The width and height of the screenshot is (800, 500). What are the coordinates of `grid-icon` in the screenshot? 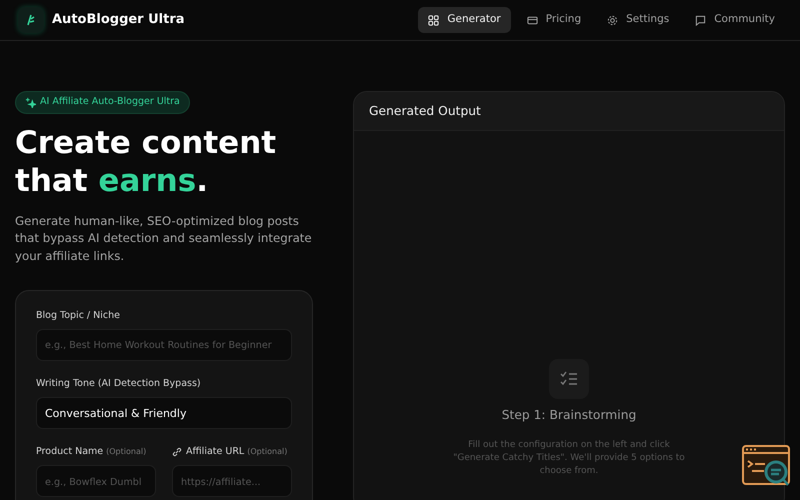 It's located at (434, 20).